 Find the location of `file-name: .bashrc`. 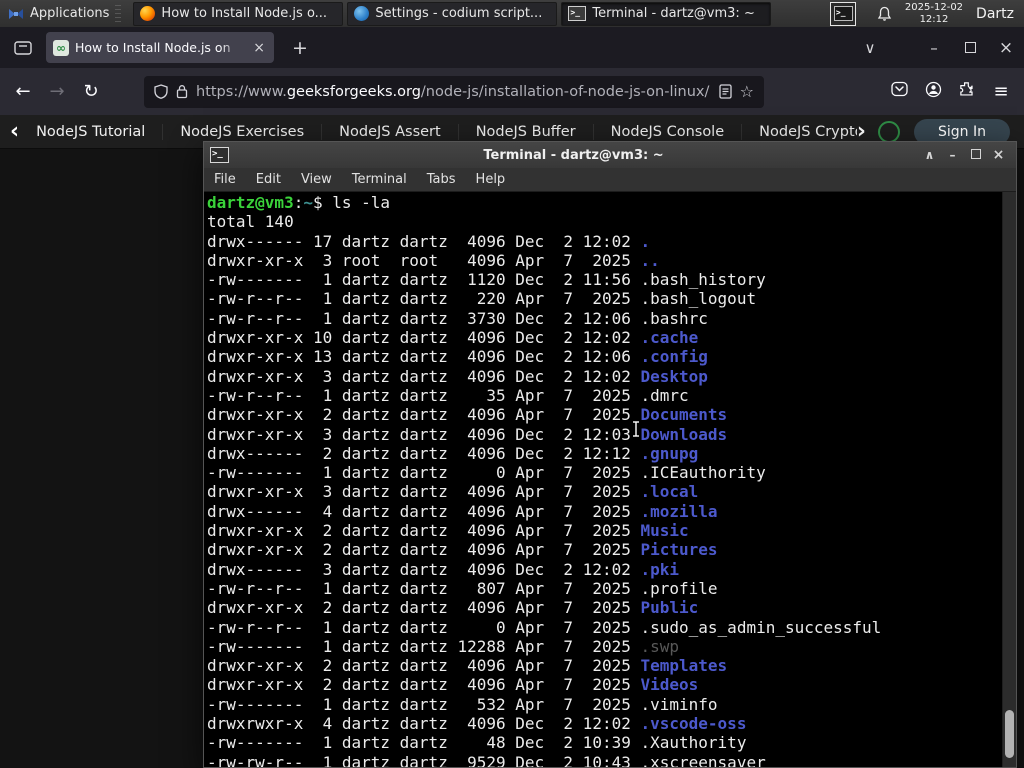

file-name: .bashrc is located at coordinates (674, 318).